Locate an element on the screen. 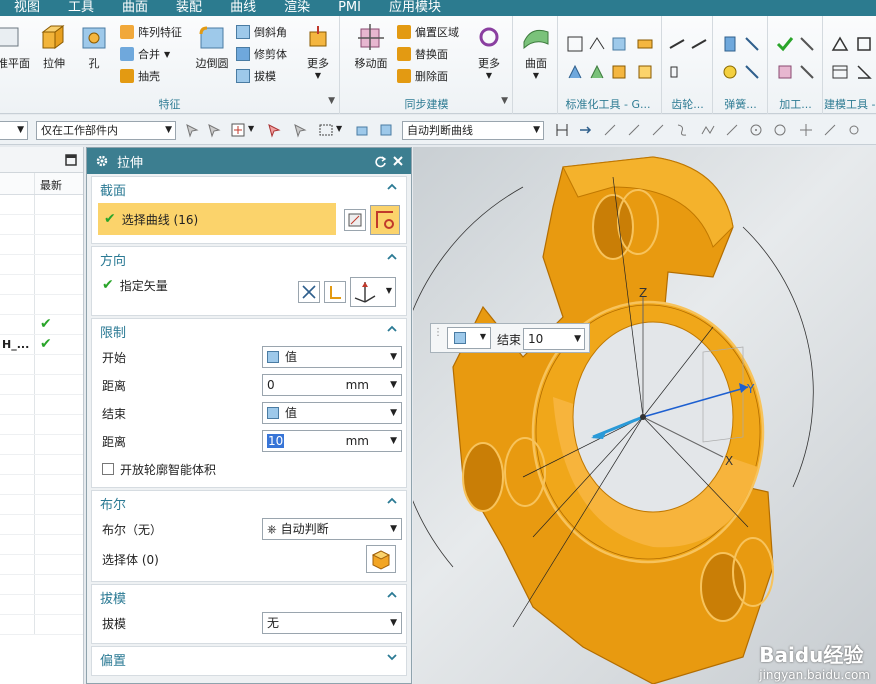  maximize-icon is located at coordinates (71, 160).